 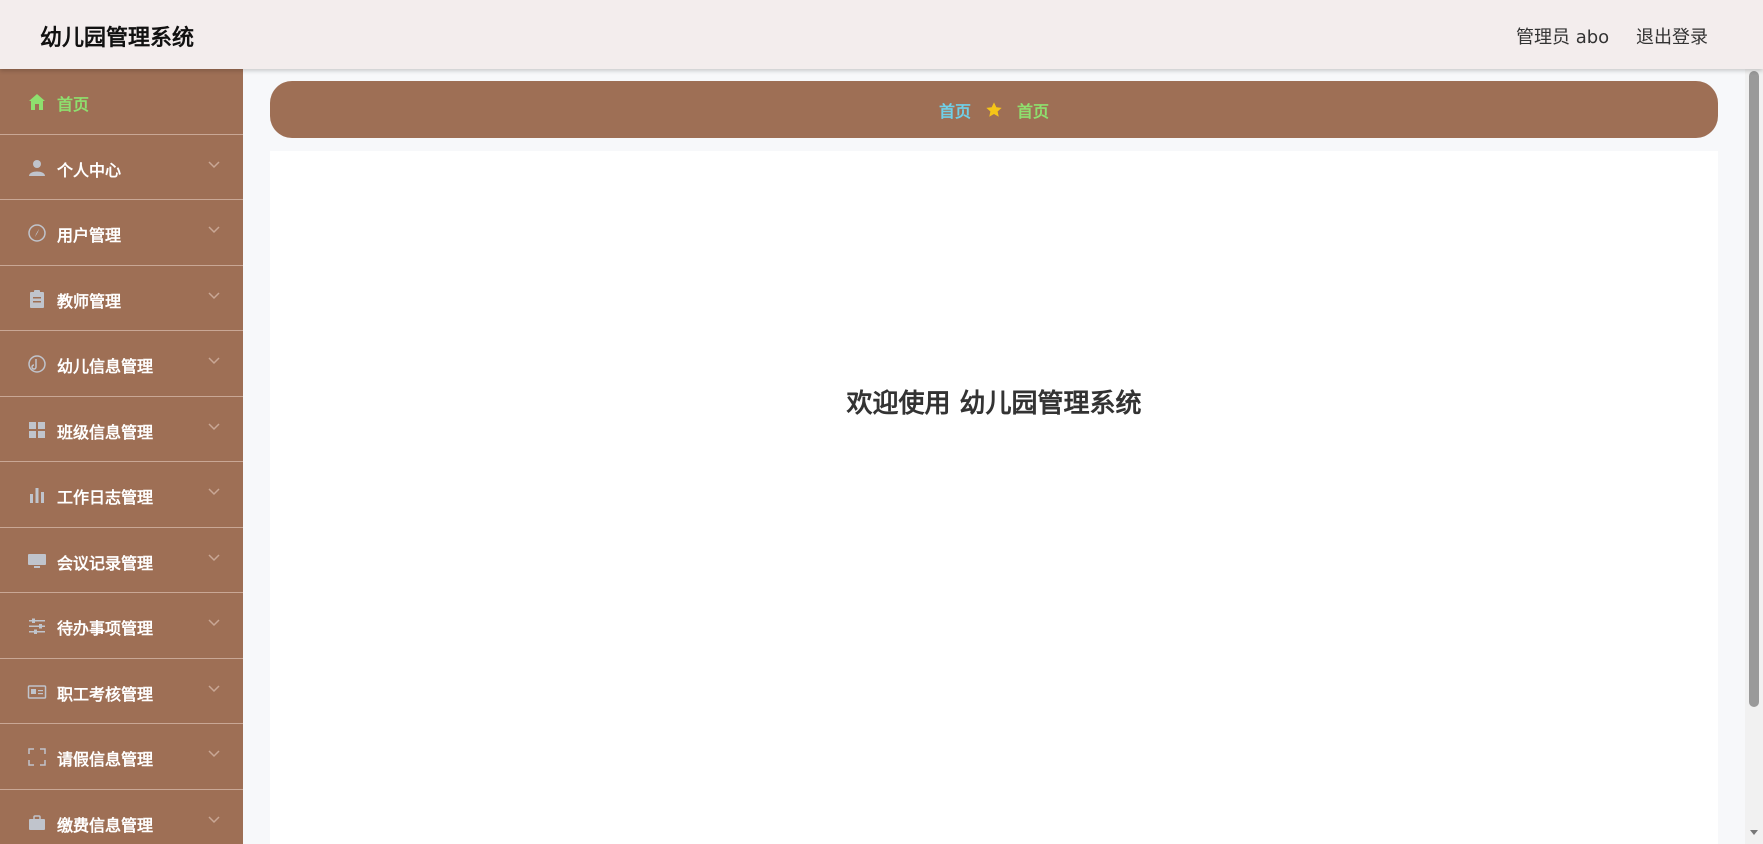 I want to click on monitor-icon, so click(x=37, y=561).